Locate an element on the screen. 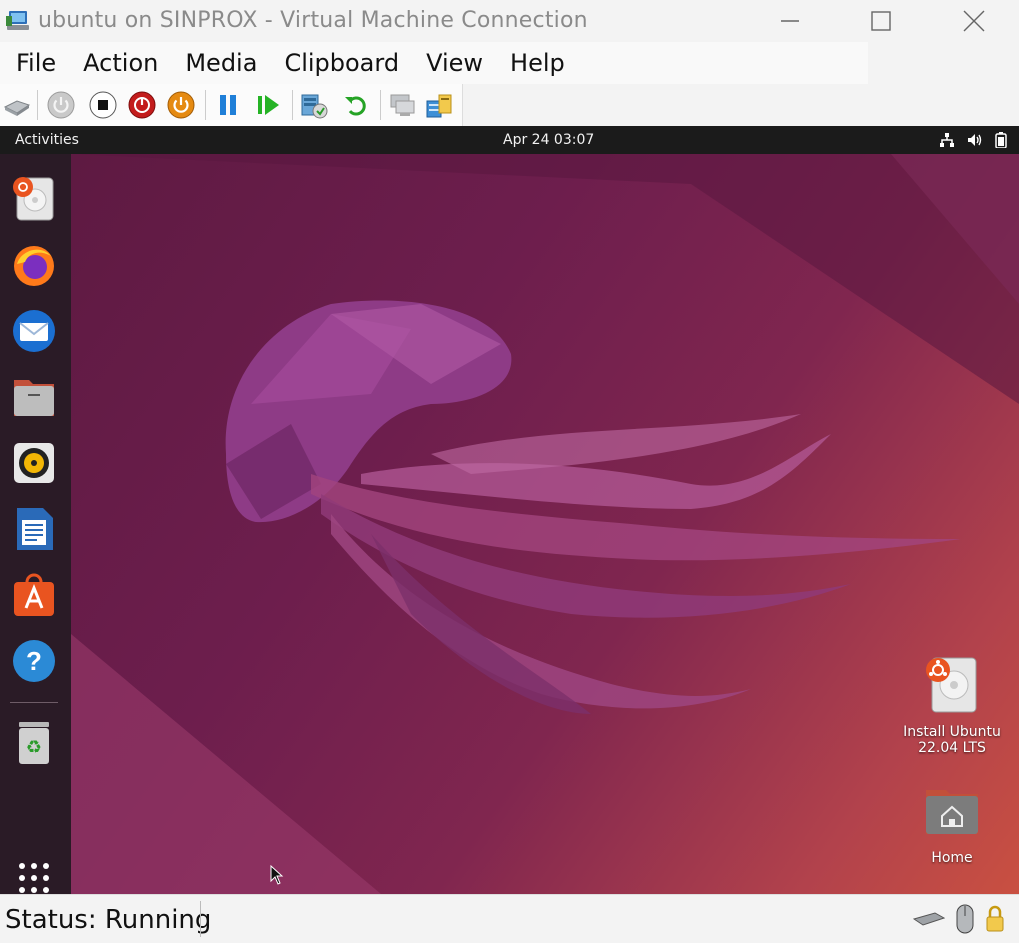  dock-separator is located at coordinates (34, 702).